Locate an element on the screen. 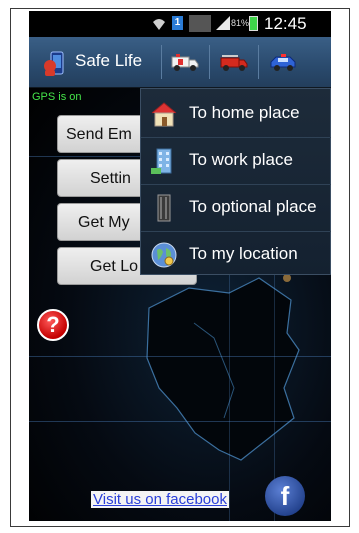 This screenshot has width=359, height=533. facebook-icon: f is located at coordinates (285, 496).